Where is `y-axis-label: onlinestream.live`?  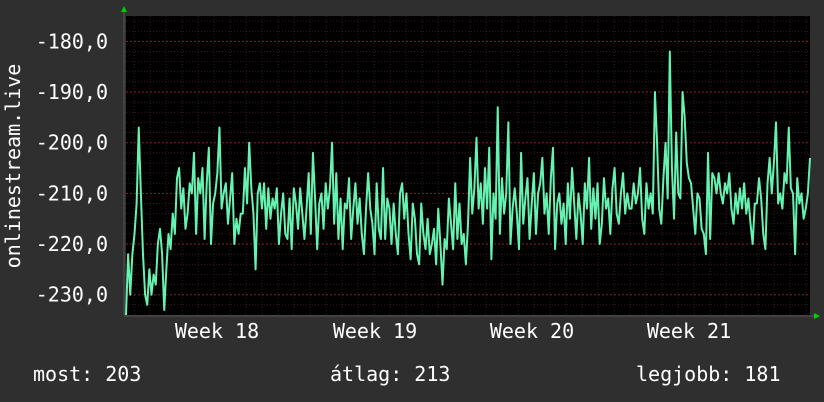
y-axis-label: onlinestream.live is located at coordinates (13, 166).